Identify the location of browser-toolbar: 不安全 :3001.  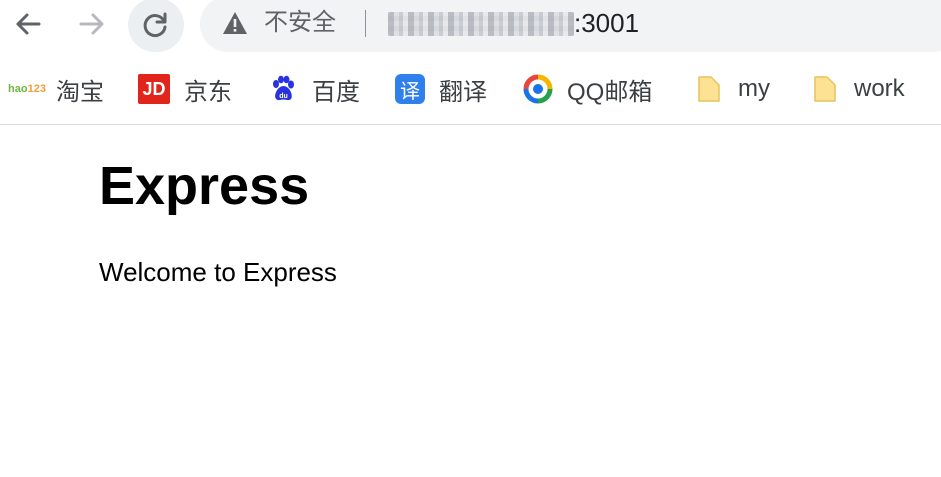
(470, 26).